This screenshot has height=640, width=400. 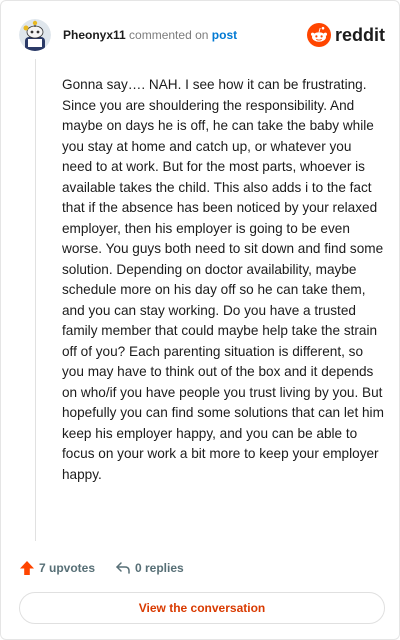 What do you see at coordinates (169, 35) in the screenshot?
I see `commented-on-text: commented on` at bounding box center [169, 35].